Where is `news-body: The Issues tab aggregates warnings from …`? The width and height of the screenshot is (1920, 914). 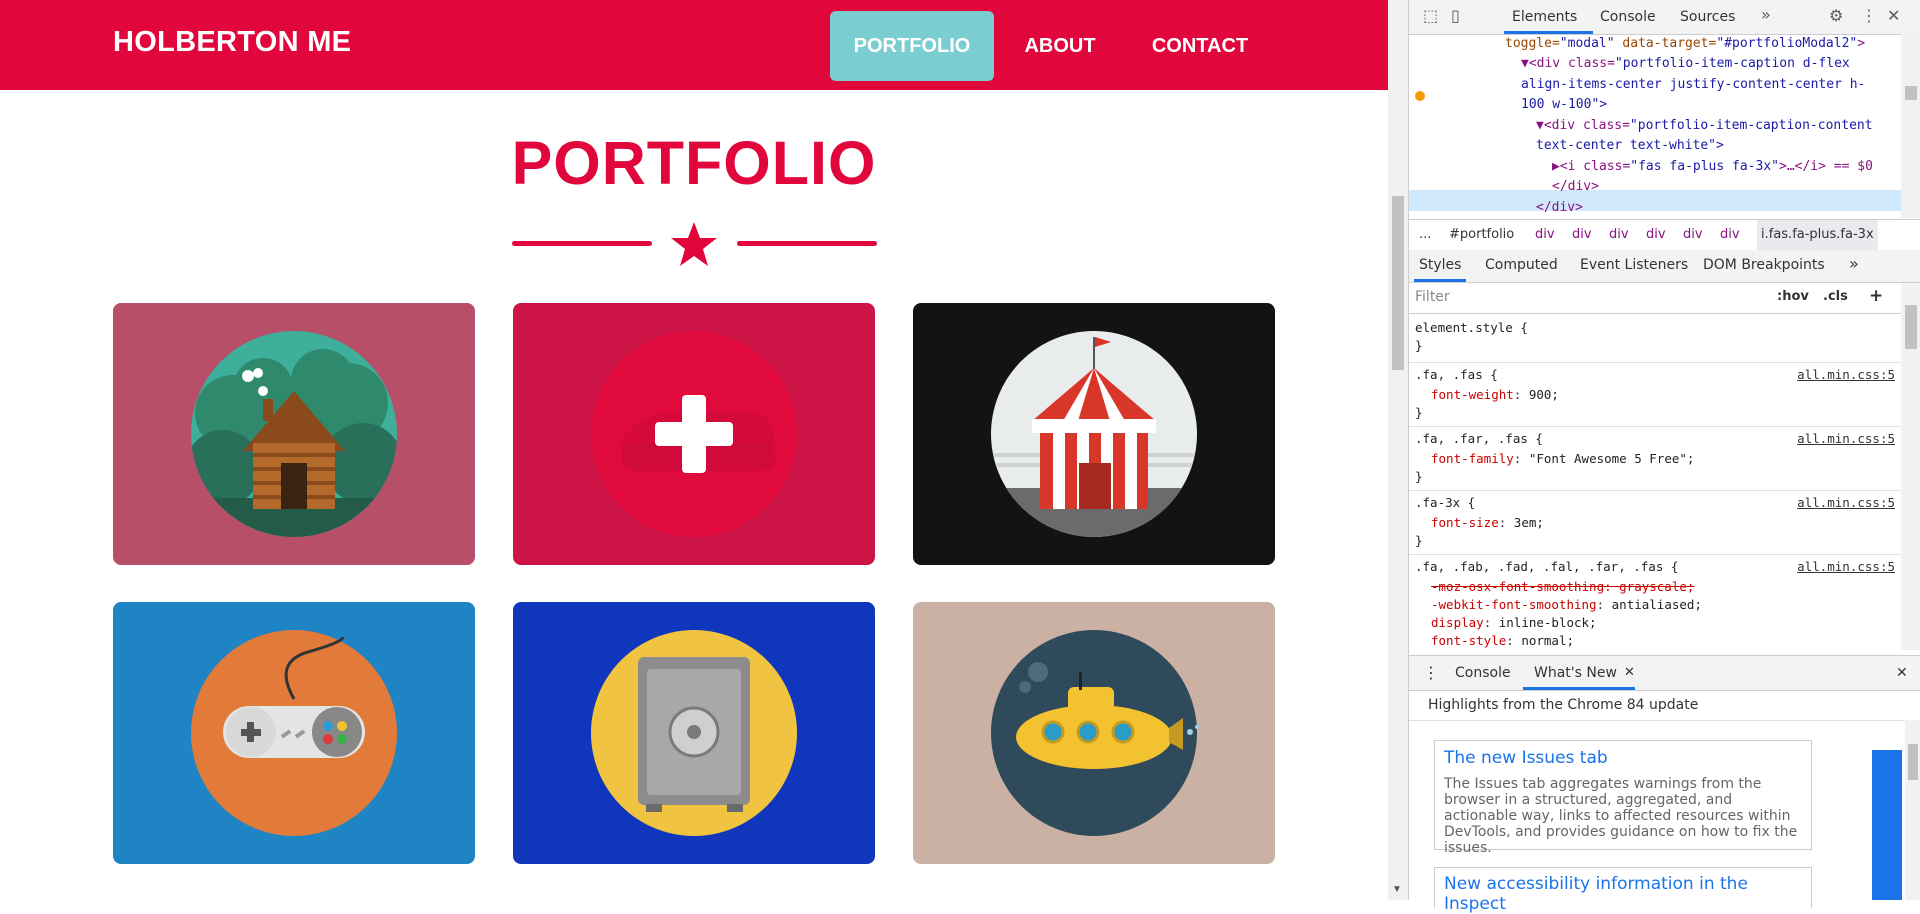
news-body: The Issues tab aggregates warnings from … is located at coordinates (1621, 816).